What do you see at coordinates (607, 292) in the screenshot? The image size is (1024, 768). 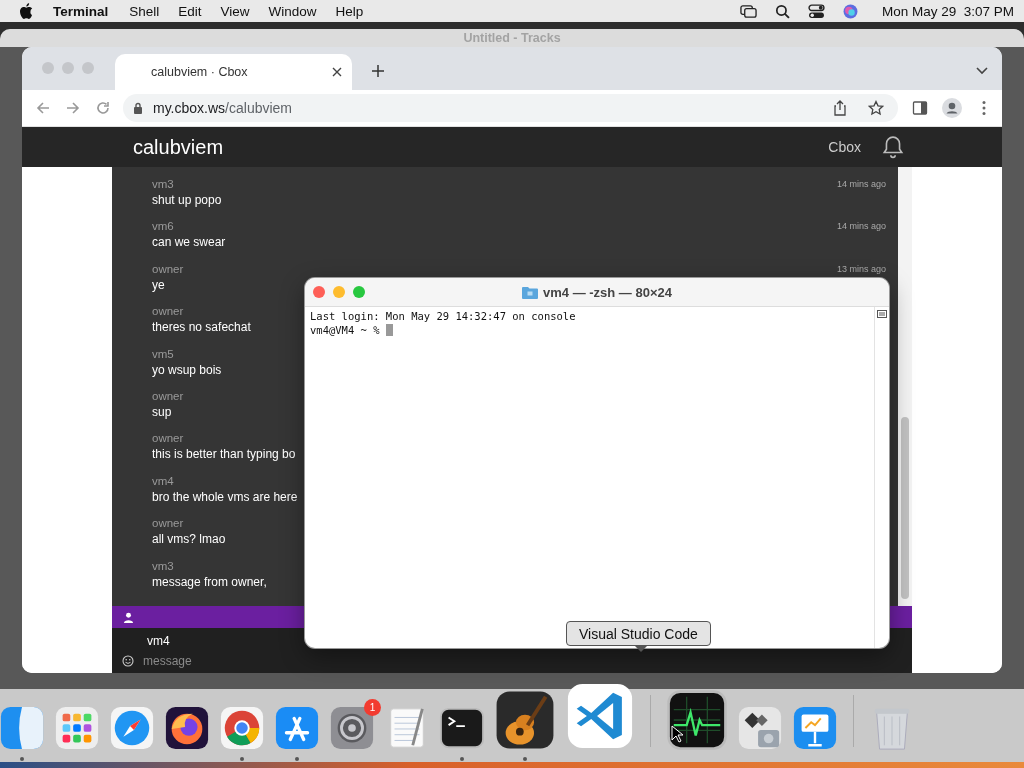 I see `window-title: vm4 — -zsh — 80×24` at bounding box center [607, 292].